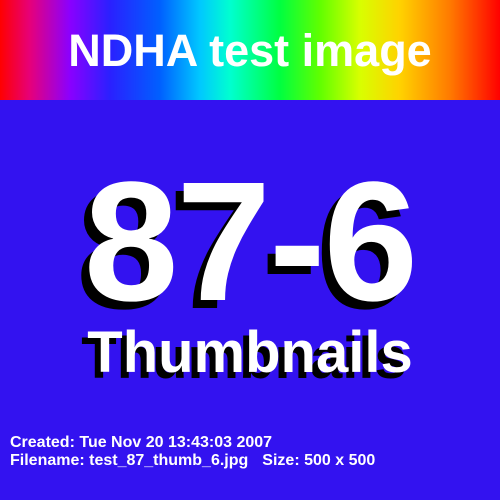 The image size is (500, 500). Describe the element at coordinates (250, 352) in the screenshot. I see `subtitle: Thumbnails` at that location.